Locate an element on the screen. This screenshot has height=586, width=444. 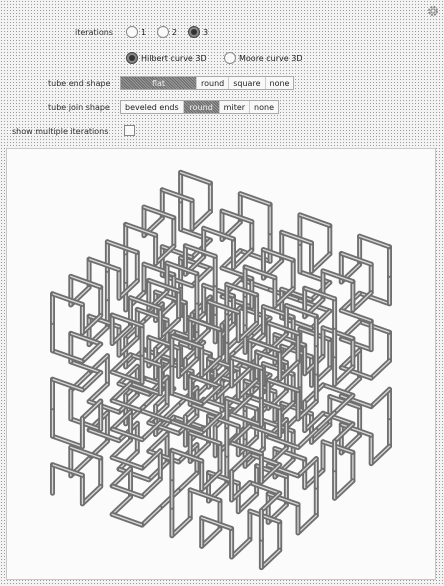
show-multiple-iterations-checkbox is located at coordinates (129, 130).